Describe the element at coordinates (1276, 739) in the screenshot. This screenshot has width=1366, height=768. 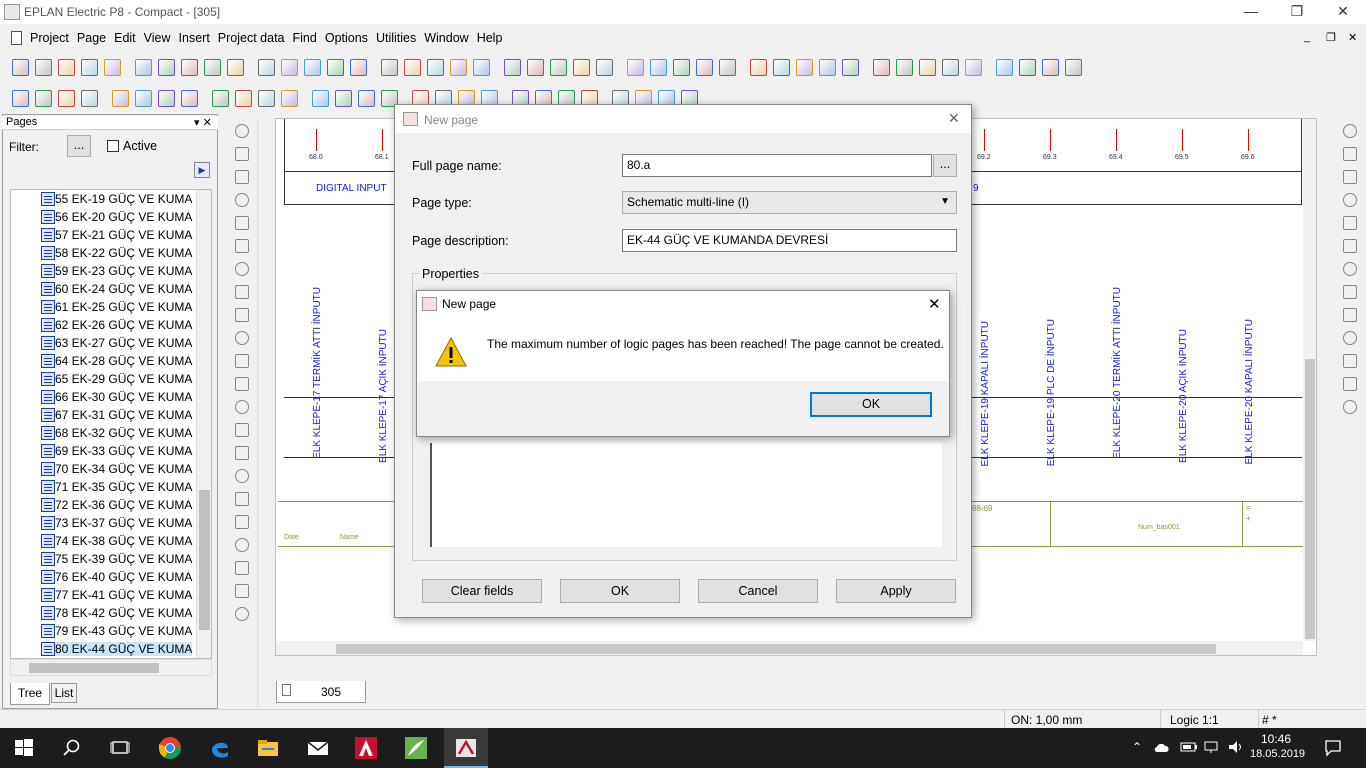
I see `clock-time: 10:46` at that location.